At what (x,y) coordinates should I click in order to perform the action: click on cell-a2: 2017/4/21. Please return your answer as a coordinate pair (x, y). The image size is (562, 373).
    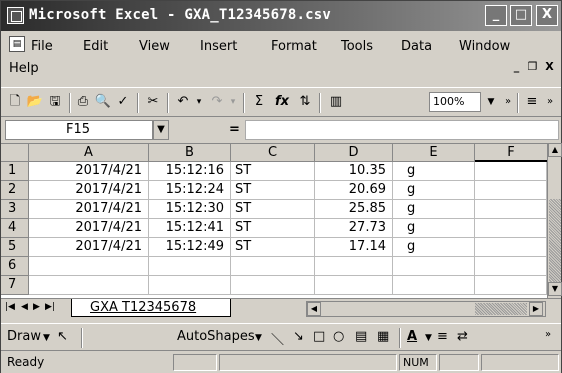
    Looking at the image, I should click on (89, 190).